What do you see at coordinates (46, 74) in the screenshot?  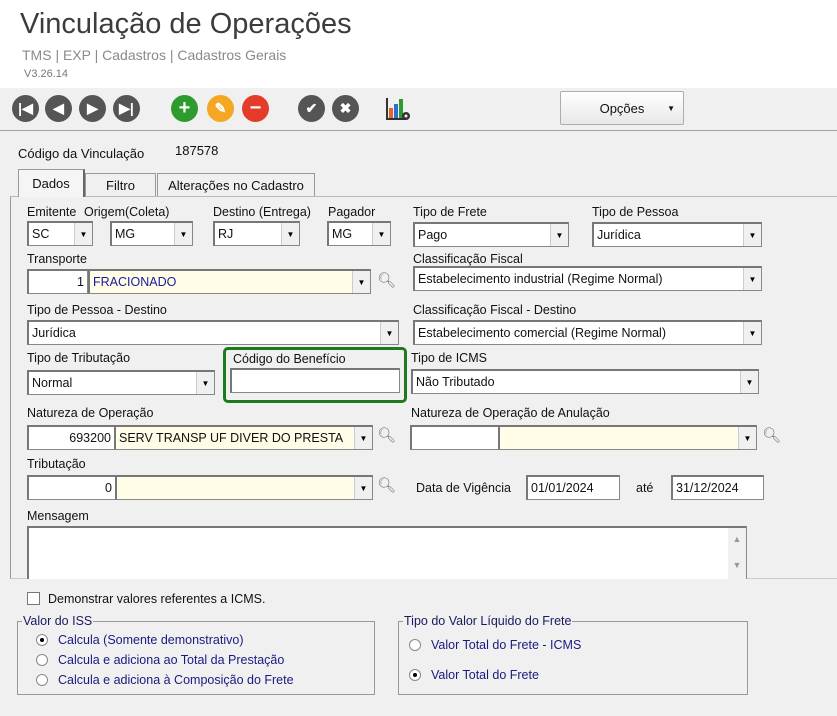 I see `version-label: V3.26.14` at bounding box center [46, 74].